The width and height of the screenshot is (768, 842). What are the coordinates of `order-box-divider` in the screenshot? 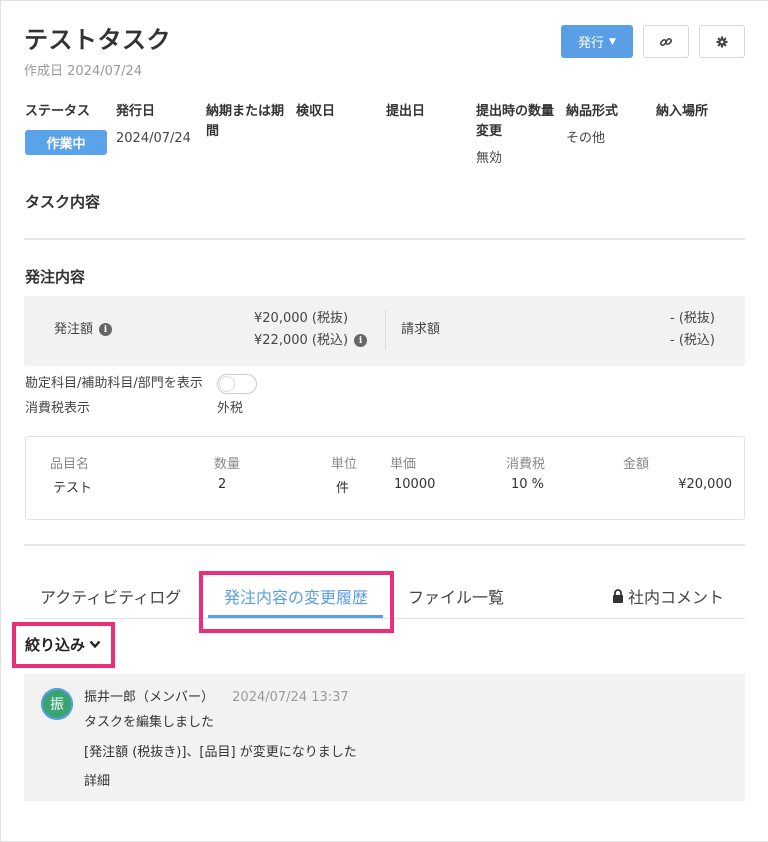 It's located at (385, 330).